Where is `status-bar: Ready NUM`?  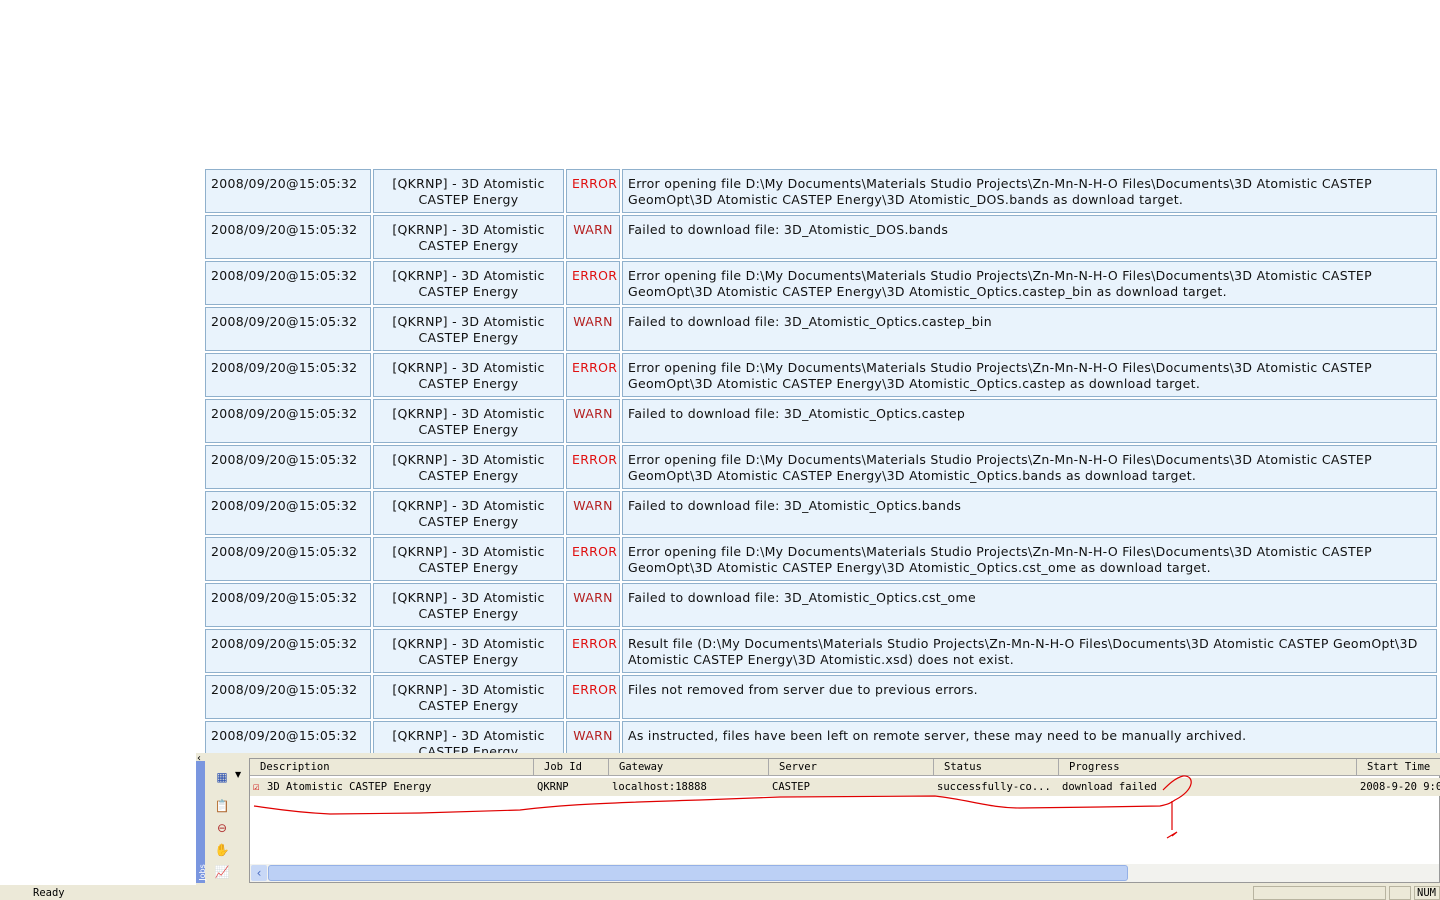
status-bar: Ready NUM is located at coordinates (720, 892).